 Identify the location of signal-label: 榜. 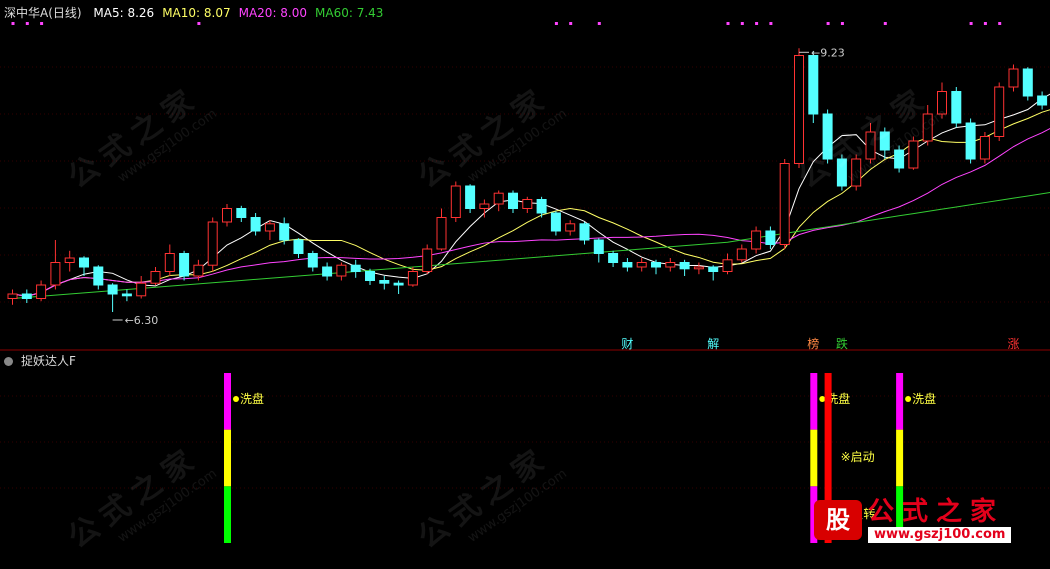
(813, 343).